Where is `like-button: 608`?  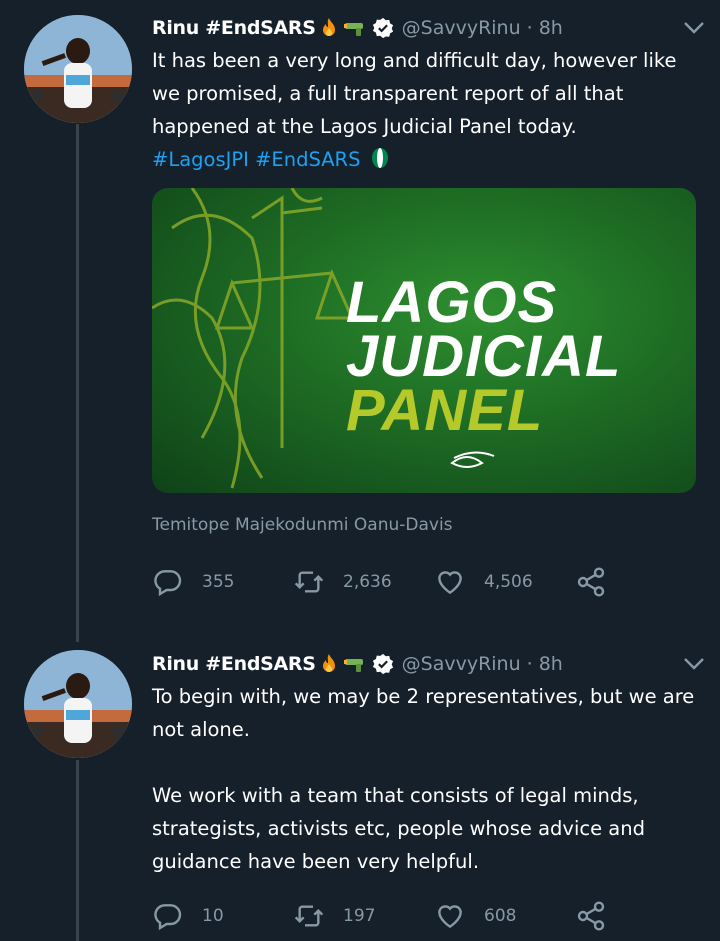 like-button: 608 is located at coordinates (504, 916).